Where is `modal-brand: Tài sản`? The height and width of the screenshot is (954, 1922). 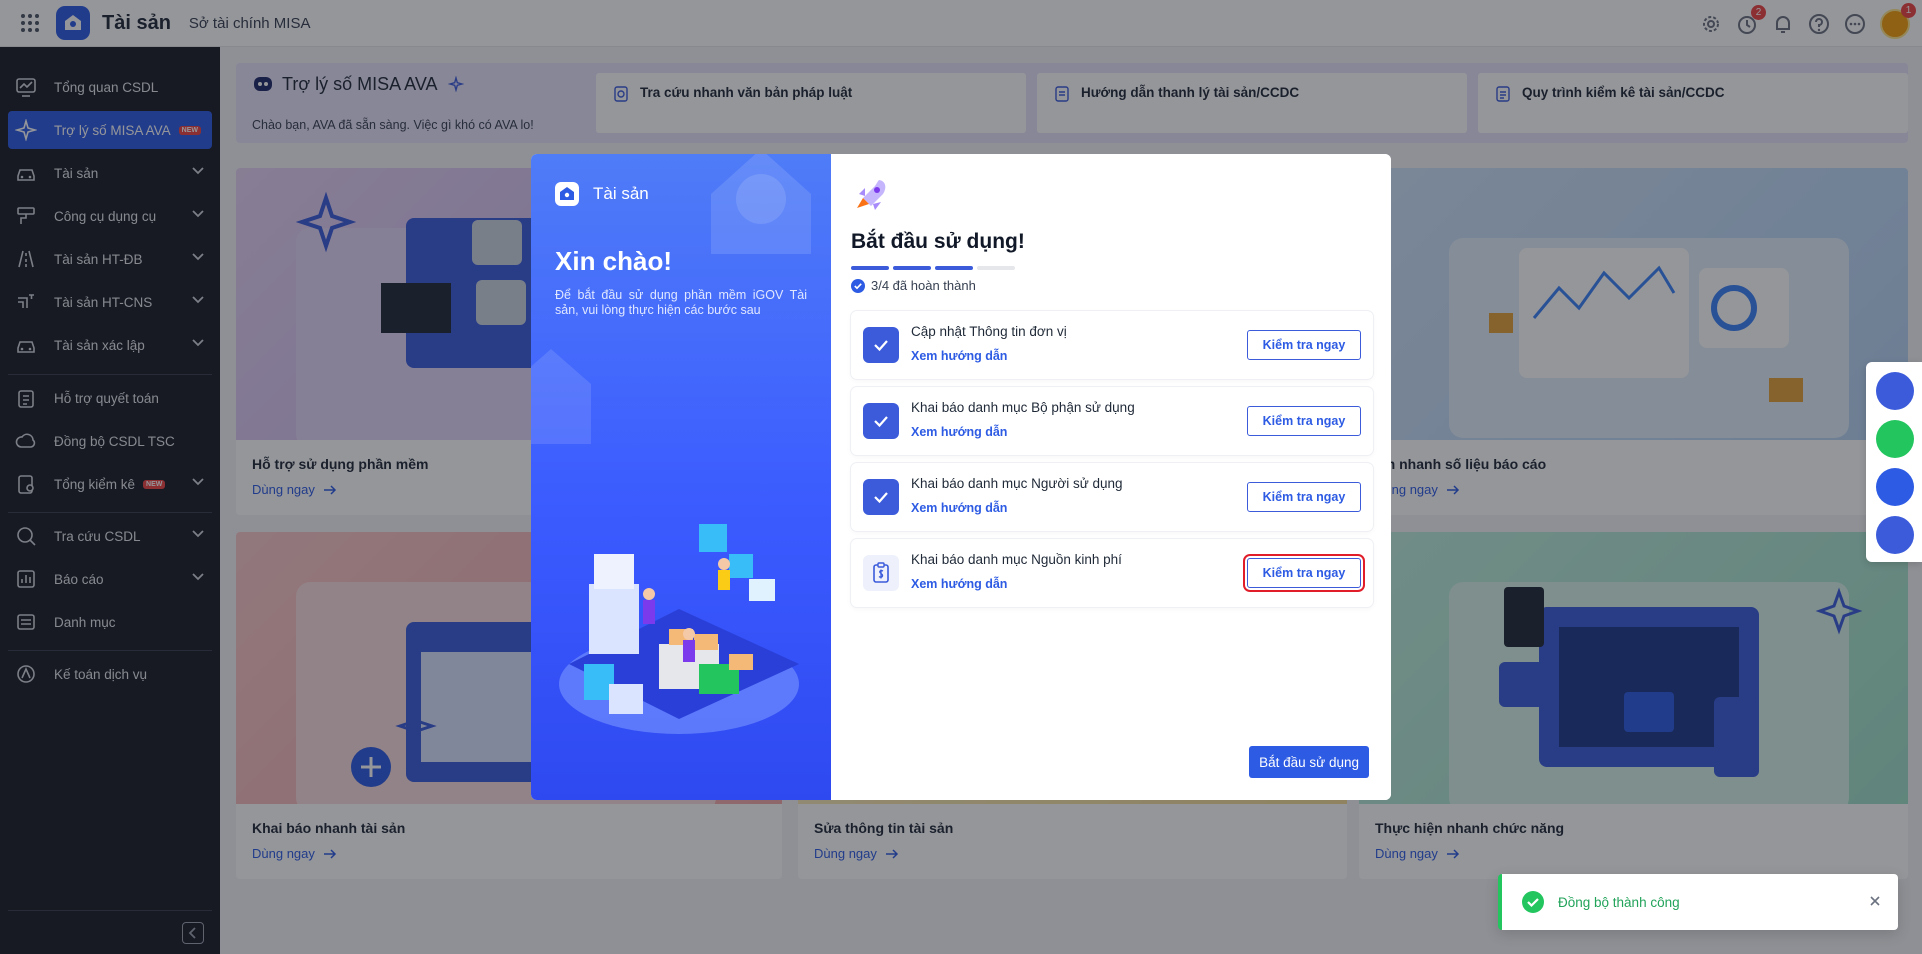 modal-brand: Tài sản is located at coordinates (602, 194).